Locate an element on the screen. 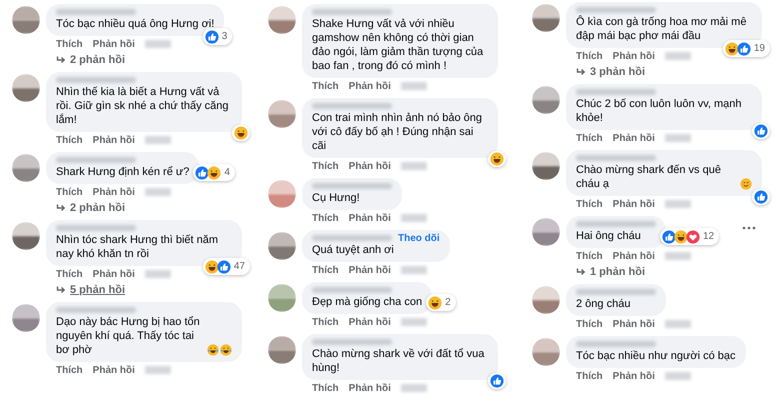 Image resolution: width=780 pixels, height=403 pixels. reaction-badge: 12 is located at coordinates (690, 236).